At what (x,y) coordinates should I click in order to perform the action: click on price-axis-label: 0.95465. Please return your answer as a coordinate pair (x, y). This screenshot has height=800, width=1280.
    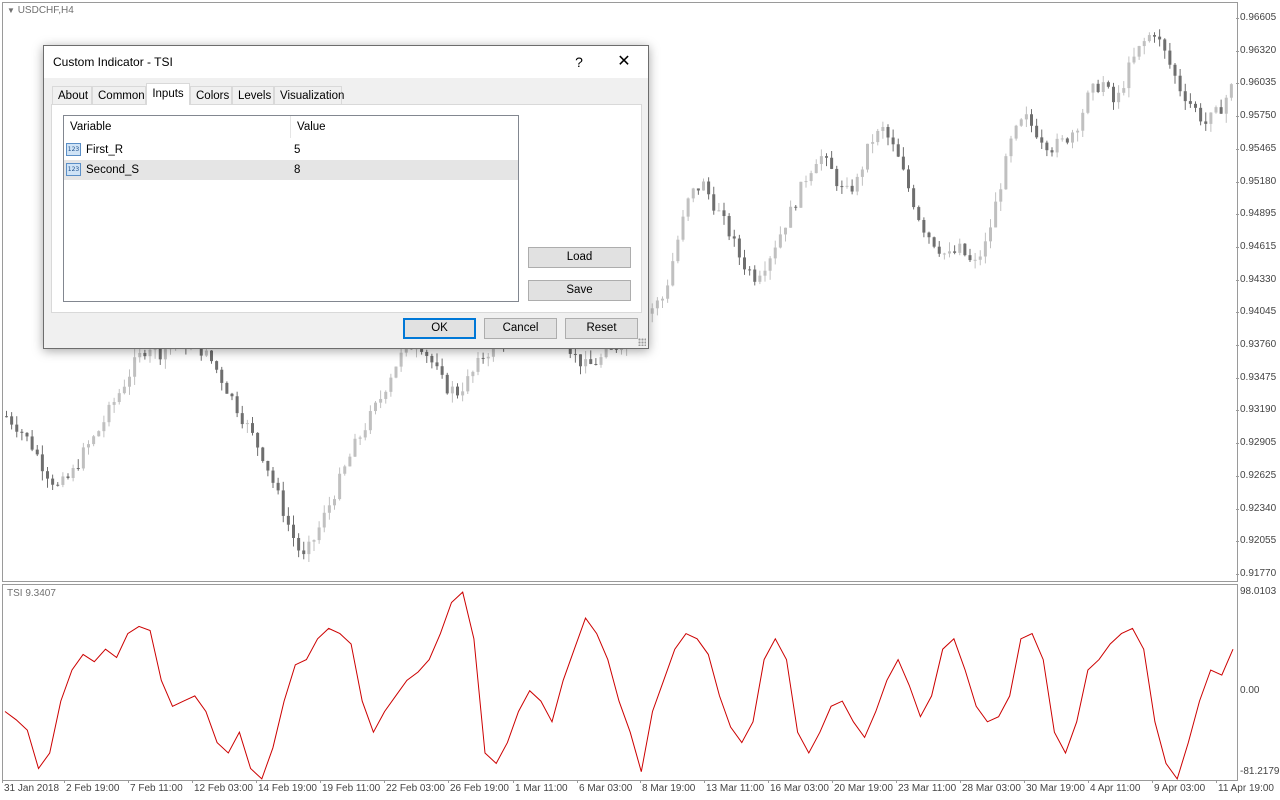
    Looking at the image, I should click on (1258, 148).